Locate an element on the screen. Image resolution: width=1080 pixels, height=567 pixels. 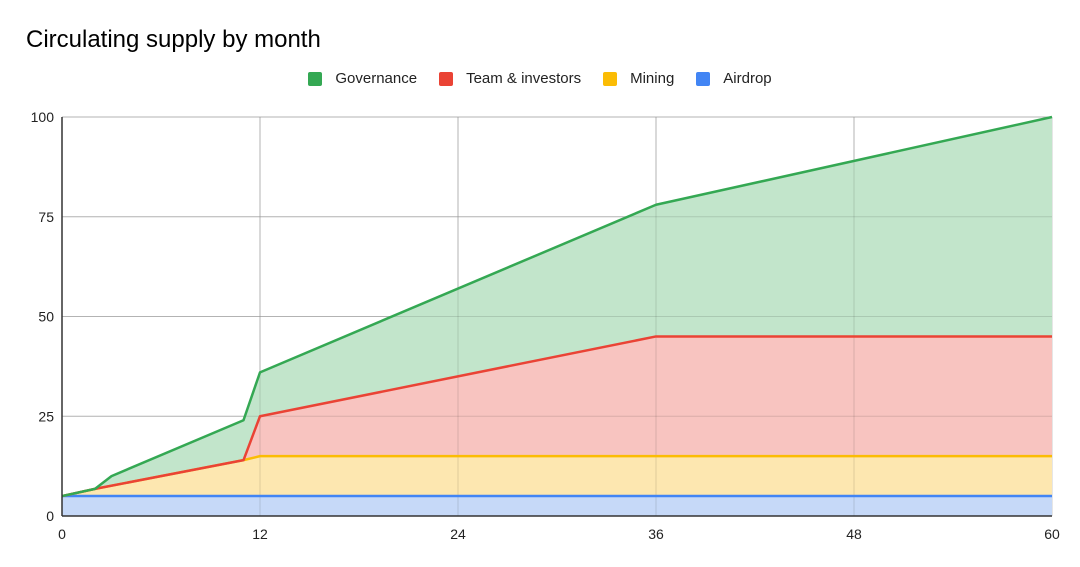
x-tick-label-36: 36 is located at coordinates (656, 534).